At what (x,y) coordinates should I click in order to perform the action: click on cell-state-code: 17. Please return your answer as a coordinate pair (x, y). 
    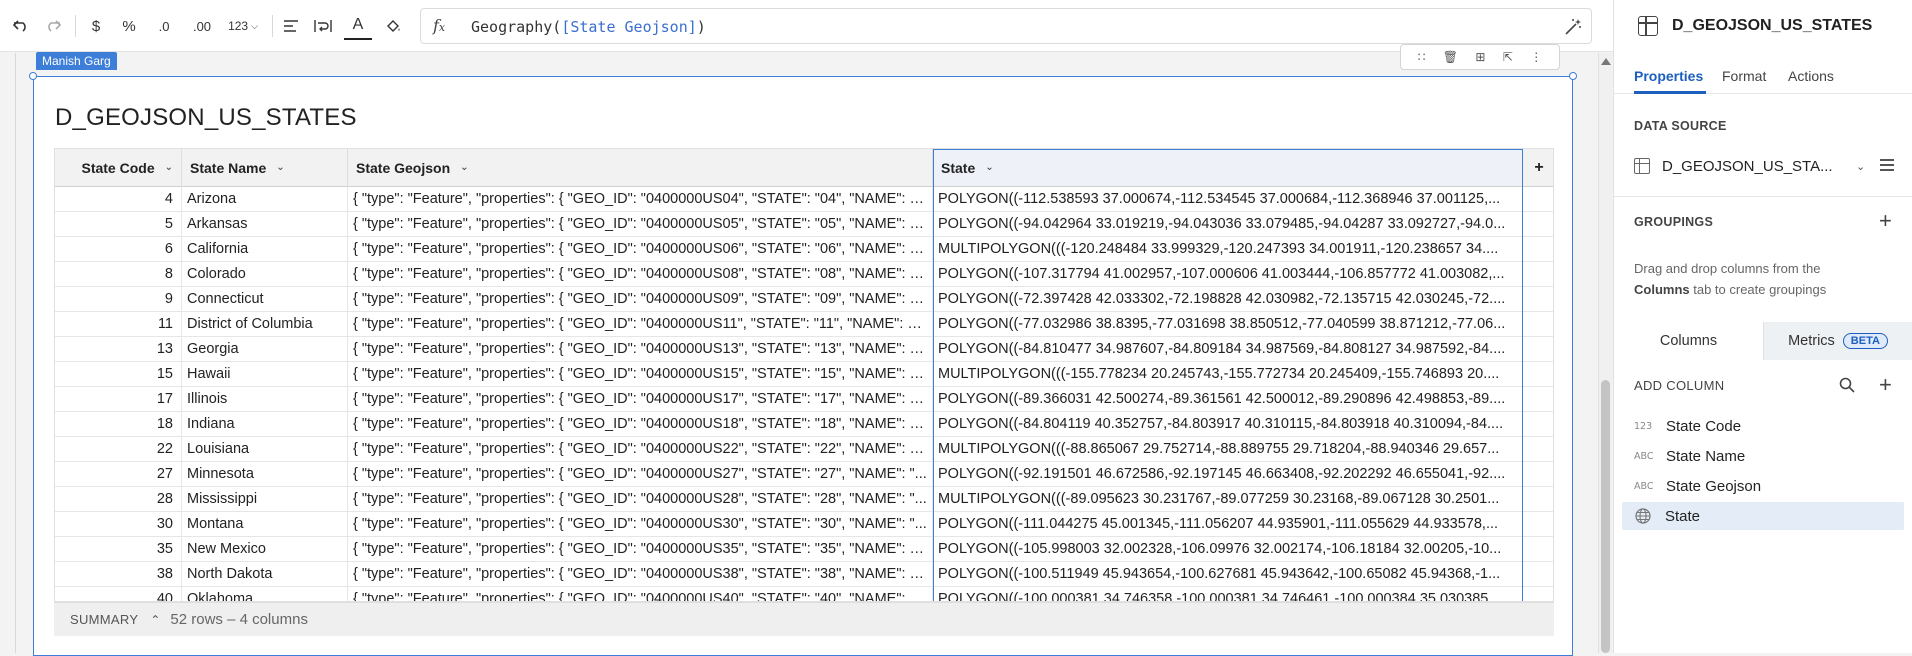
    Looking at the image, I should click on (118, 399).